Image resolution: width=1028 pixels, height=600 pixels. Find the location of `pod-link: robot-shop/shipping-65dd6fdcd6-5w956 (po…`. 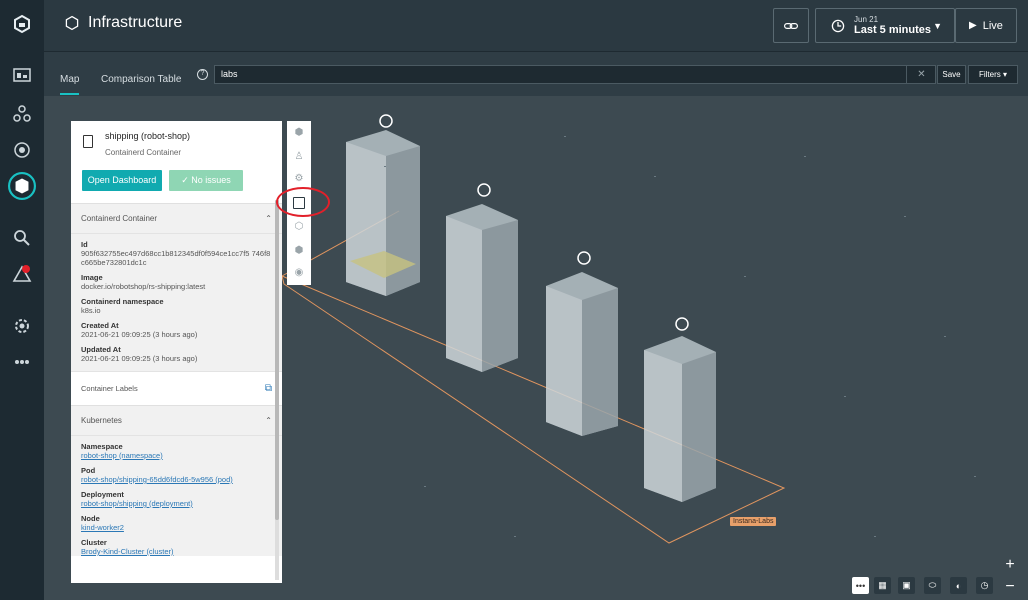

pod-link: robot-shop/shipping-65dd6fdcd6-5w956 (po… is located at coordinates (176, 479).